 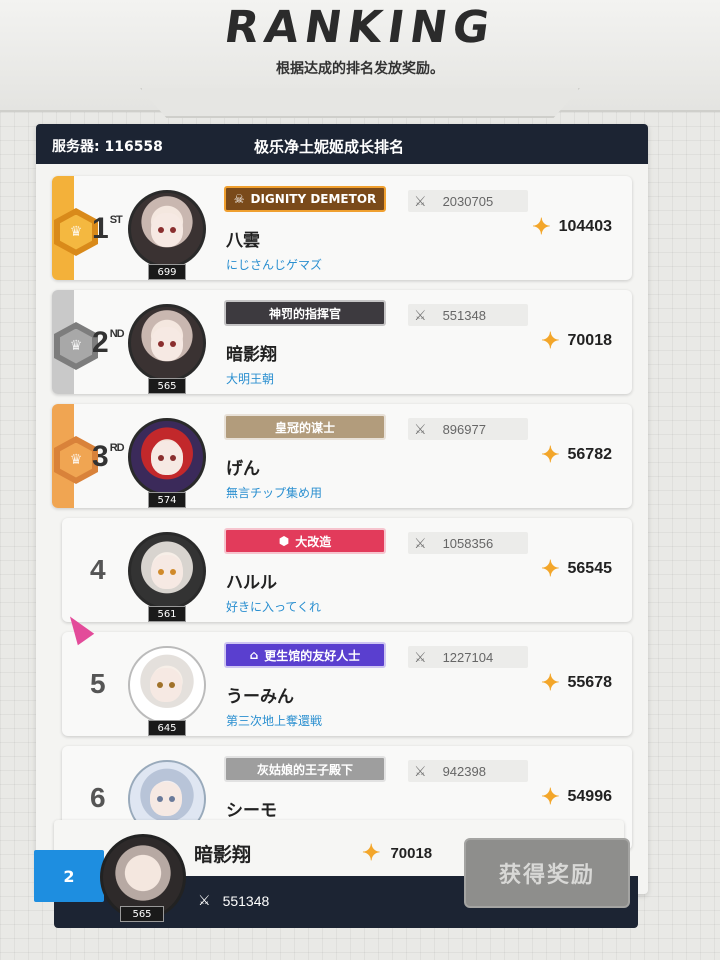 What do you see at coordinates (167, 272) in the screenshot?
I see `level-badge: 699` at bounding box center [167, 272].